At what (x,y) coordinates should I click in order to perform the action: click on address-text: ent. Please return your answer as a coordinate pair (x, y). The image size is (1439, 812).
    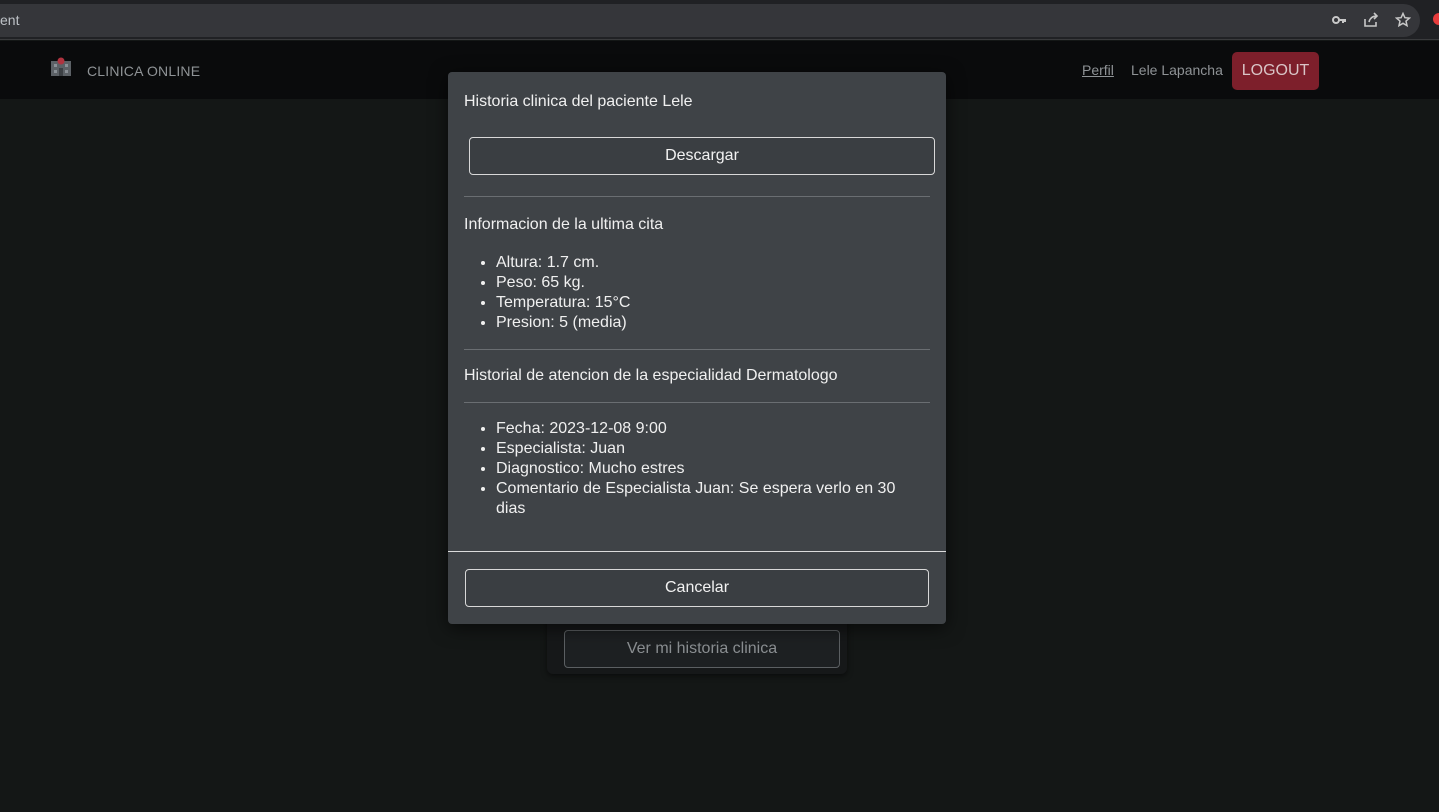
    Looking at the image, I should click on (10, 20).